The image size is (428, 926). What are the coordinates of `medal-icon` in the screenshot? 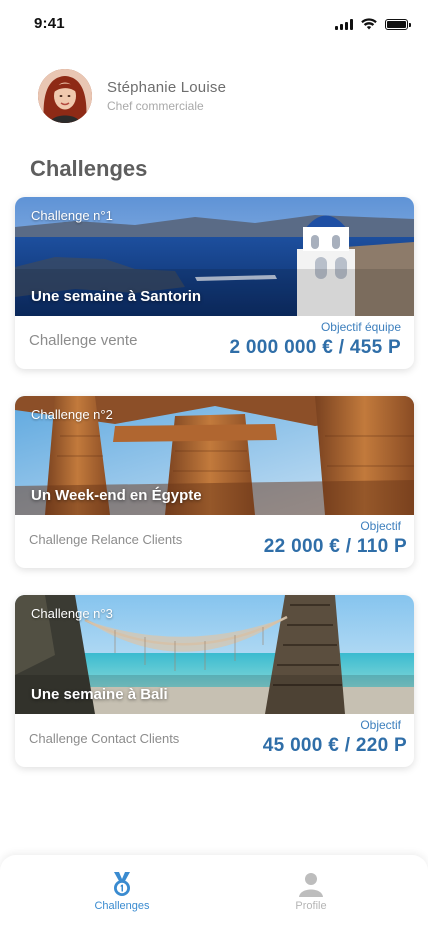 It's located at (122, 884).